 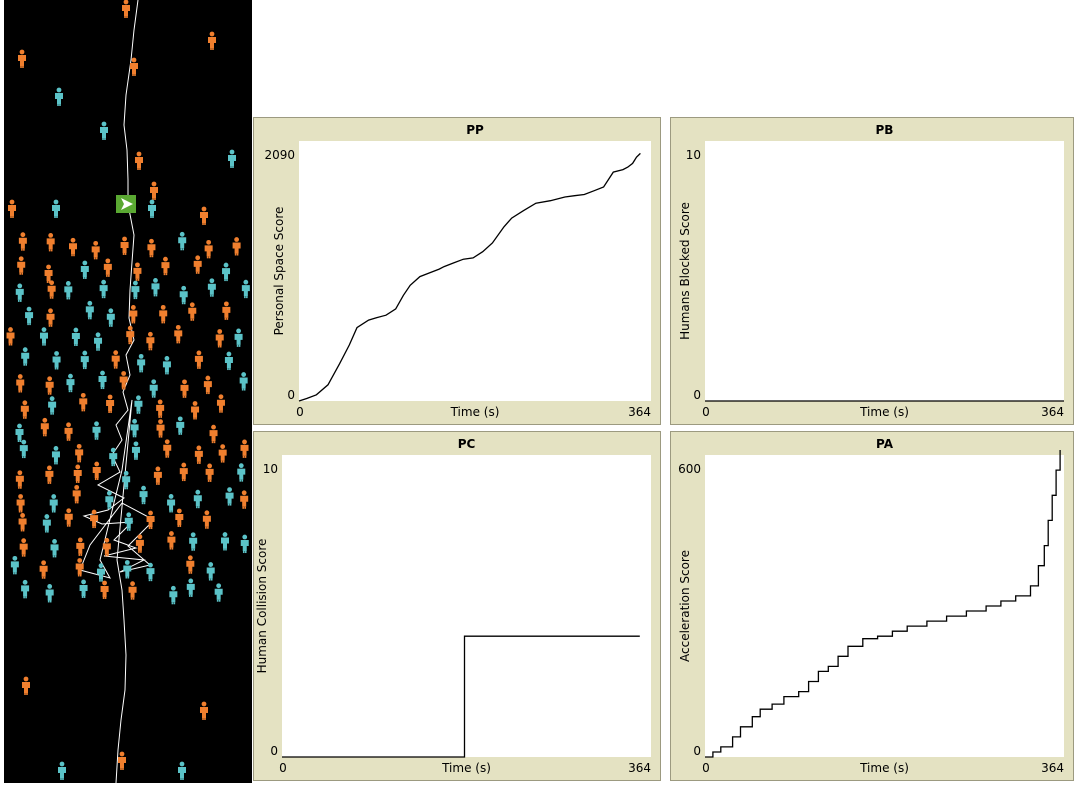 I want to click on chart-title: PC, so click(x=467, y=444).